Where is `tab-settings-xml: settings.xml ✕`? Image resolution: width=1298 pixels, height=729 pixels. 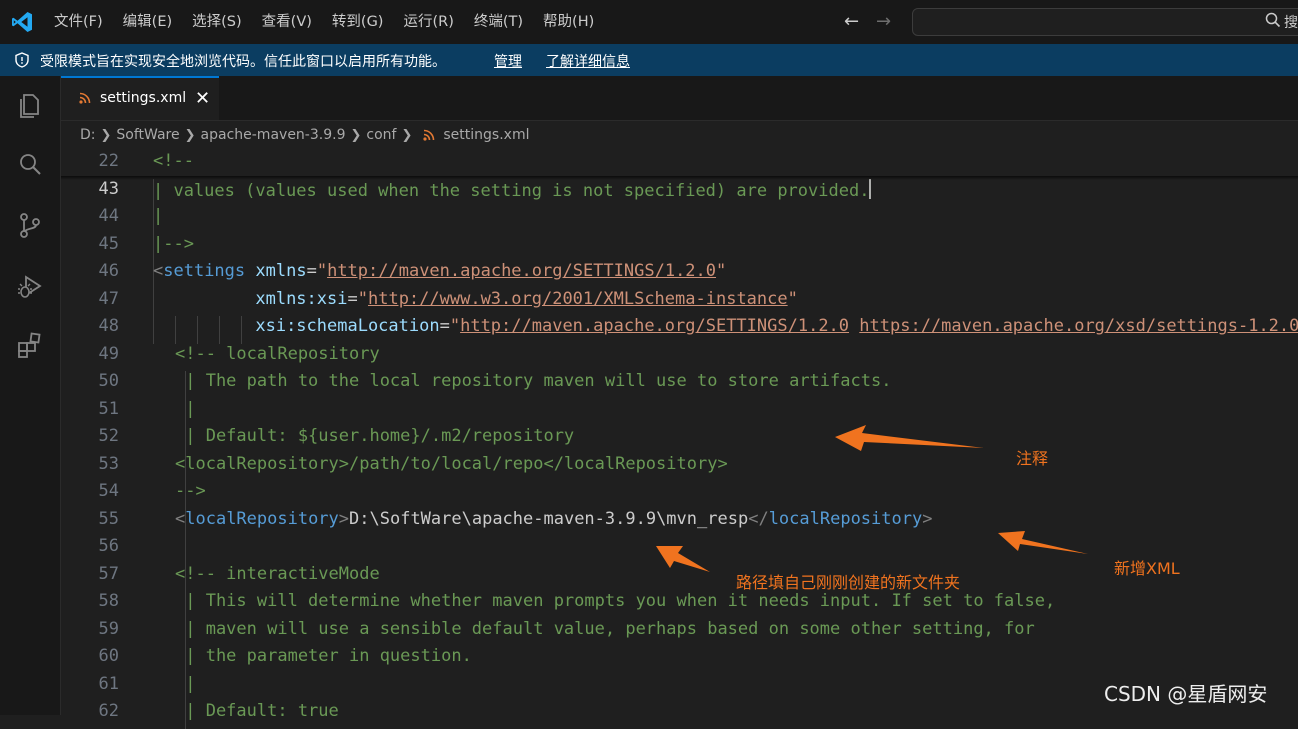
tab-settings-xml: settings.xml ✕ is located at coordinates (140, 98).